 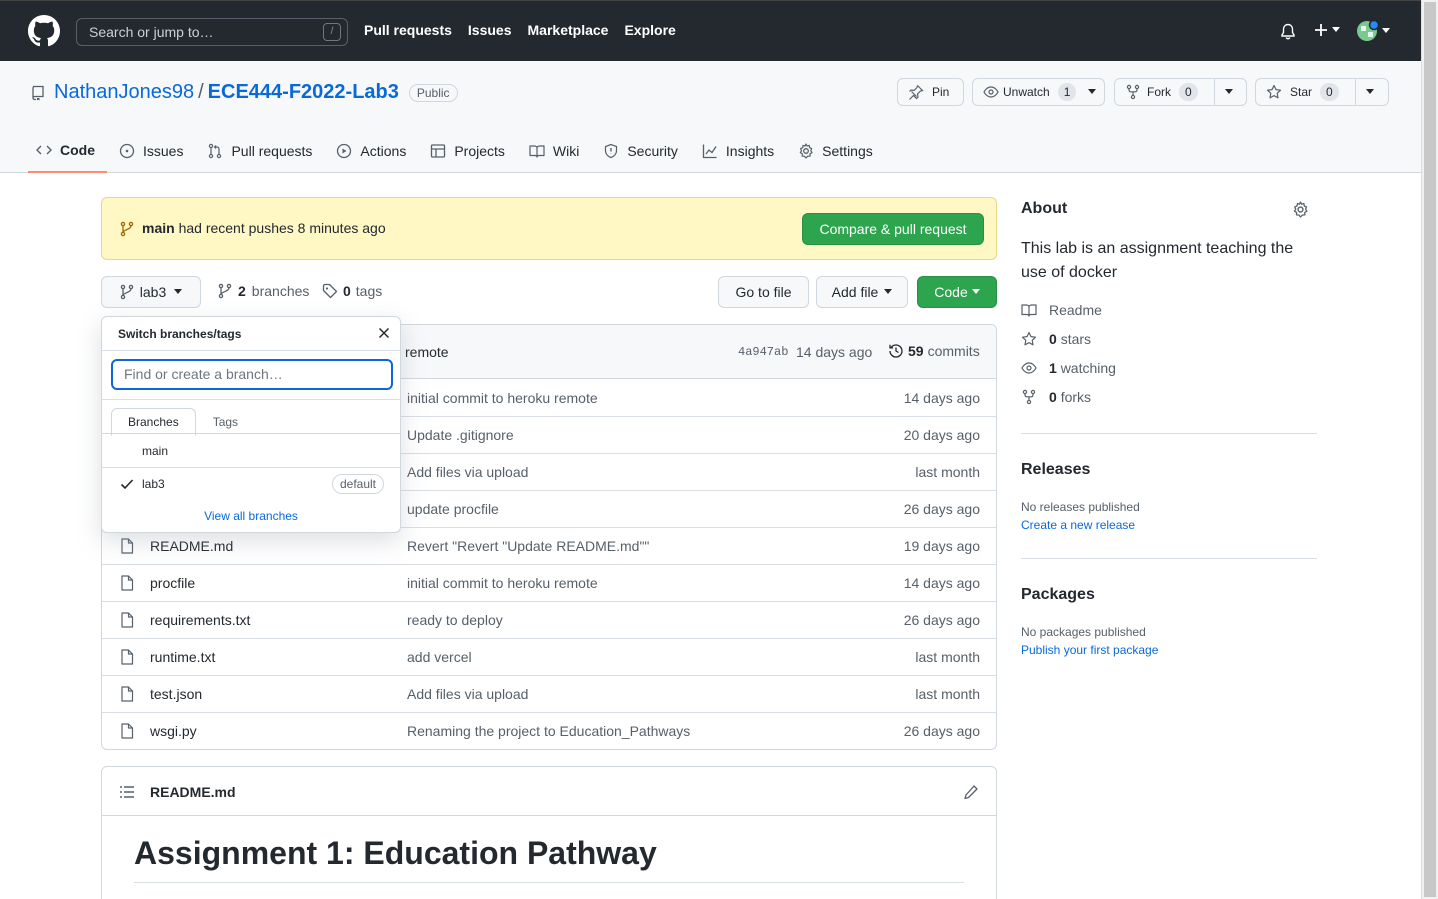 What do you see at coordinates (153, 422) in the screenshot?
I see `tab-branches: Branches` at bounding box center [153, 422].